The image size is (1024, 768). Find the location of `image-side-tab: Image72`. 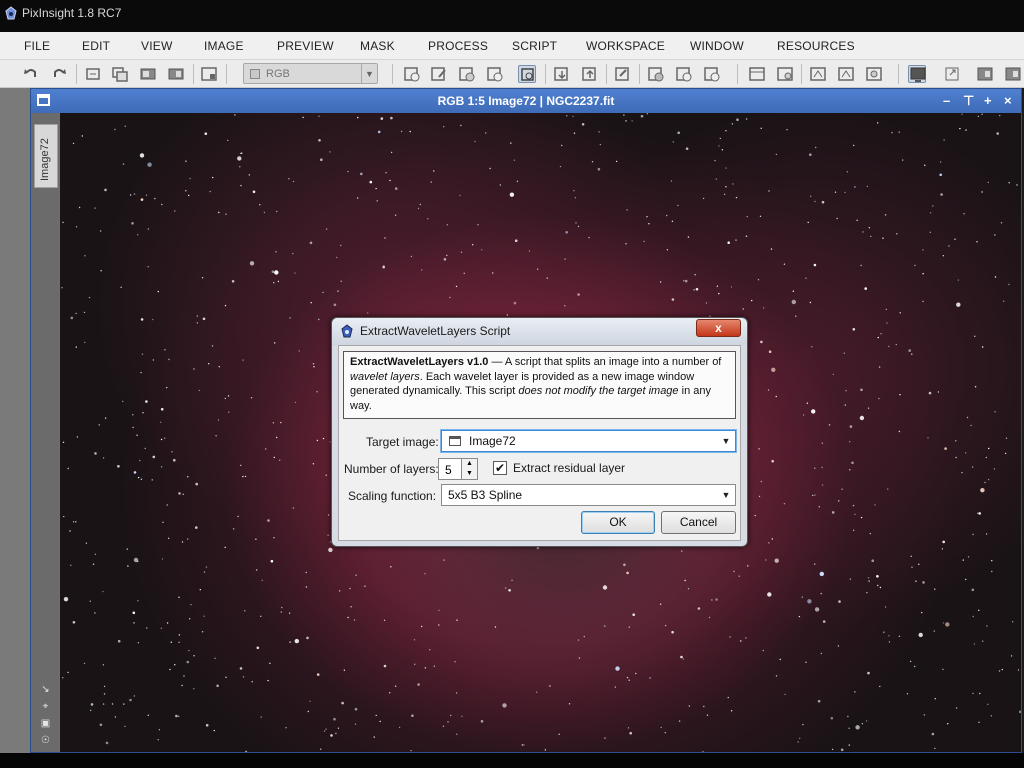

image-side-tab: Image72 is located at coordinates (46, 156).